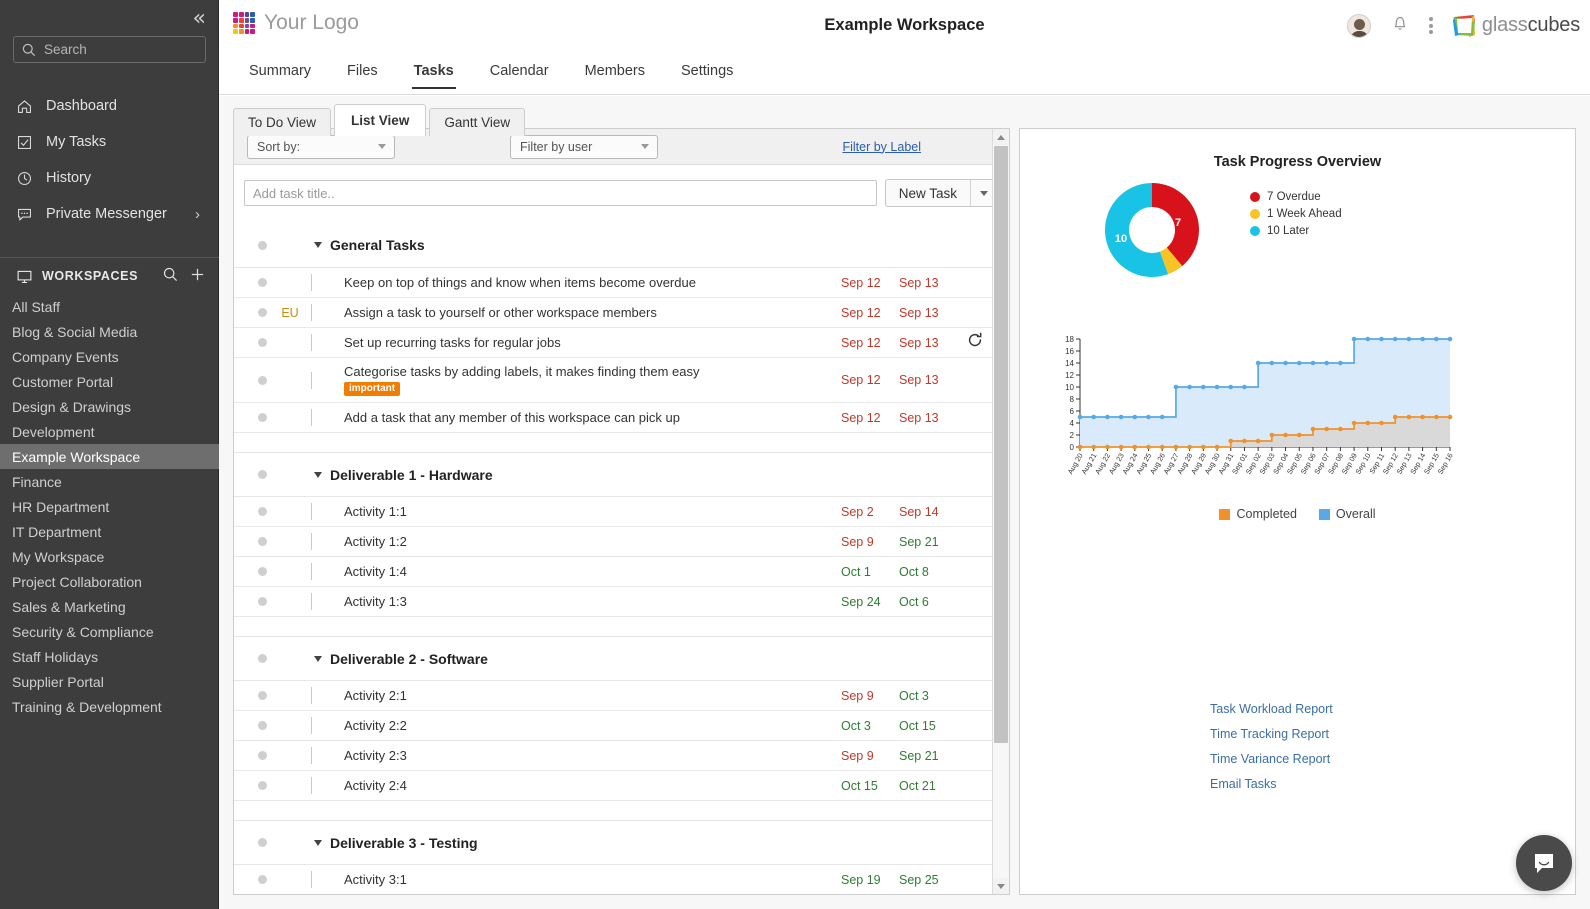  I want to click on task-start-date: Sep 2, so click(870, 512).